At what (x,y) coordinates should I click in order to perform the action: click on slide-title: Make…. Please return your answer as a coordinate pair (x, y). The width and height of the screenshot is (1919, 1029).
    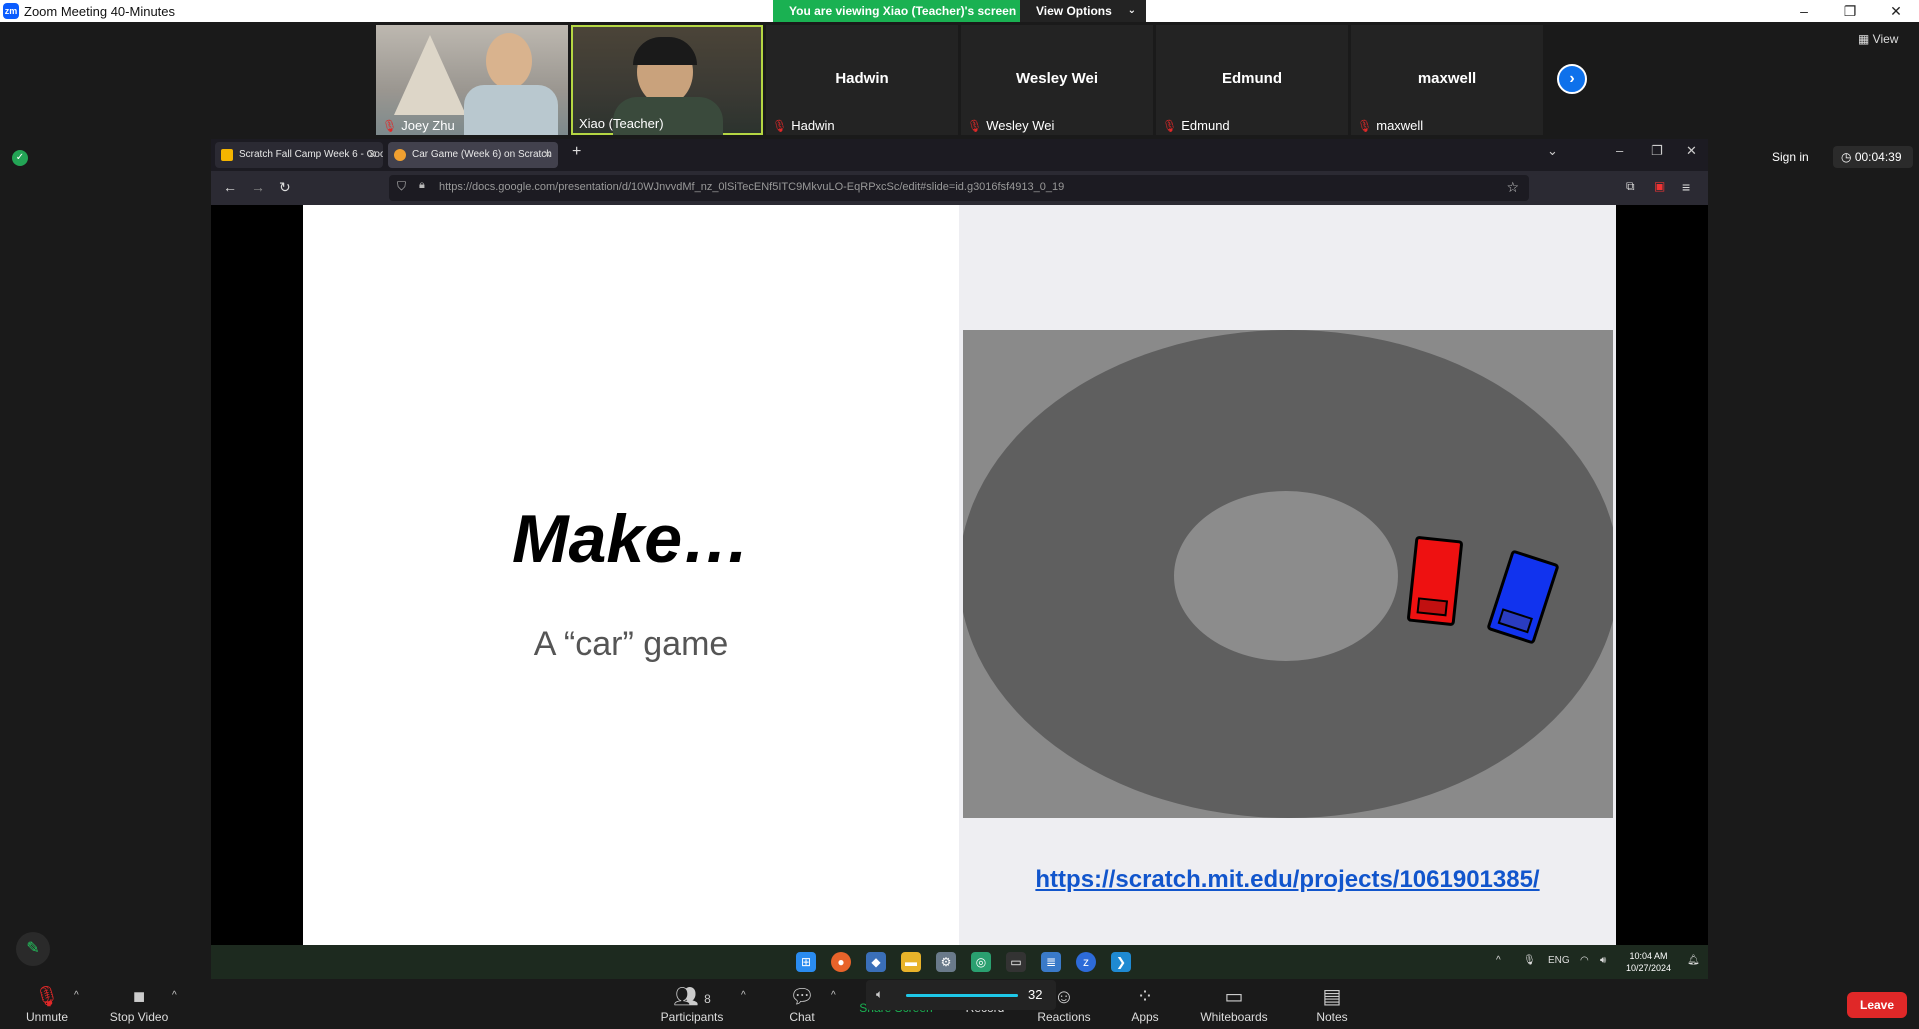
    Looking at the image, I should click on (631, 539).